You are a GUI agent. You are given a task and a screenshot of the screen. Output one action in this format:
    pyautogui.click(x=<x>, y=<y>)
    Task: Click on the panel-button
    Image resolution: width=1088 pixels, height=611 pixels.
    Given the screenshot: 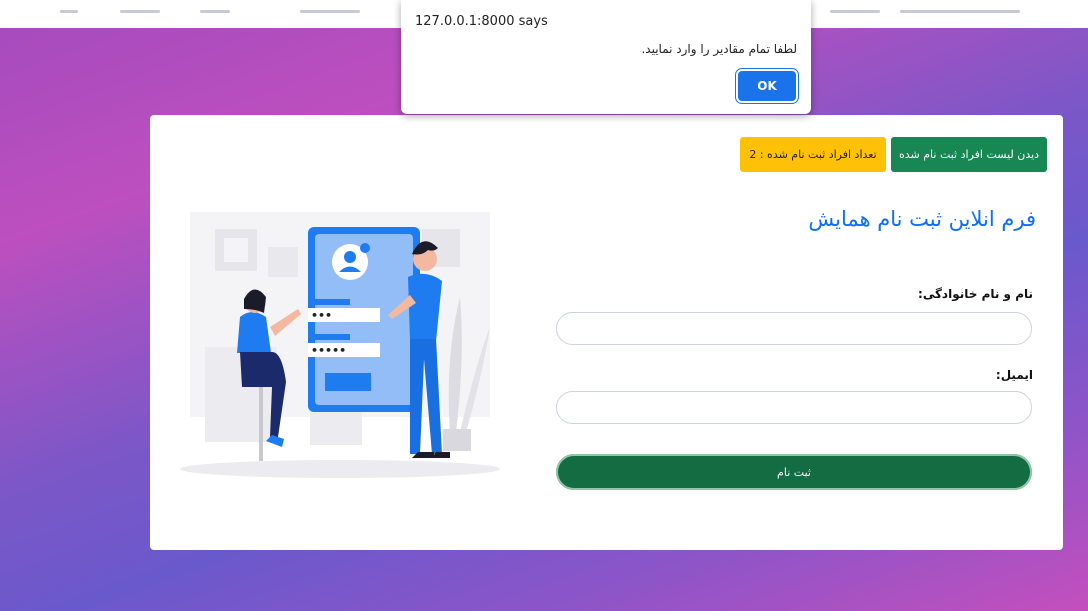 What is the action you would take?
    pyautogui.click(x=348, y=382)
    